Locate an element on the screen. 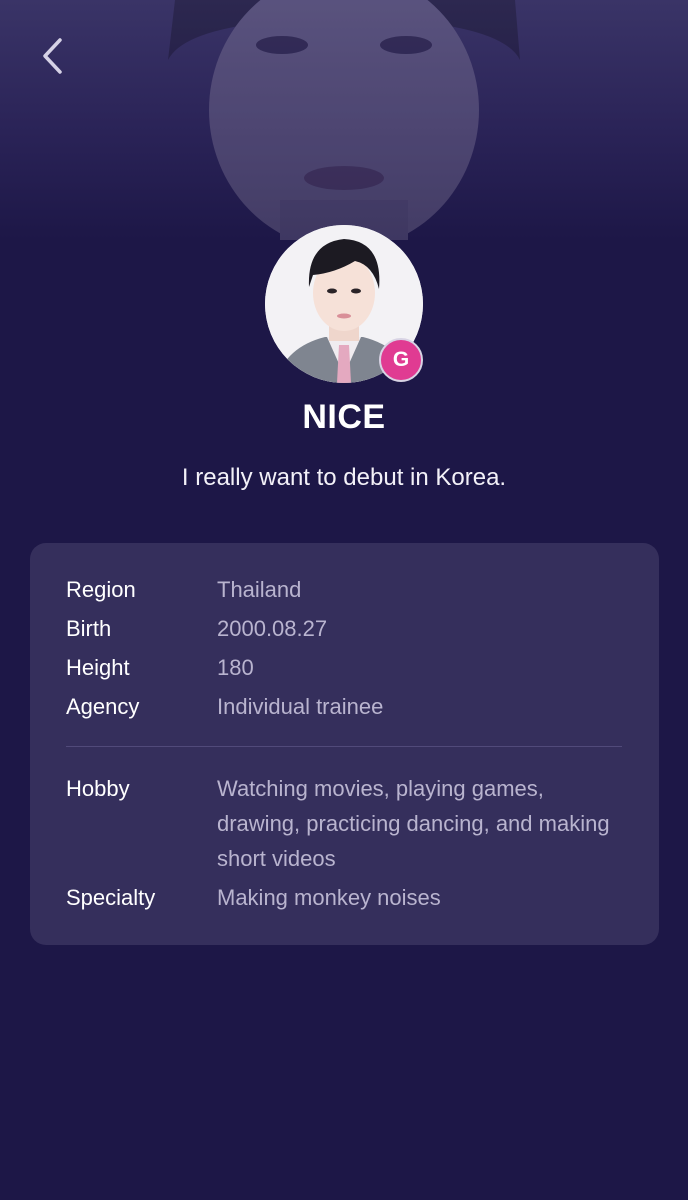 The image size is (688, 1200). specialty-value: Making monkey noises is located at coordinates (329, 897).